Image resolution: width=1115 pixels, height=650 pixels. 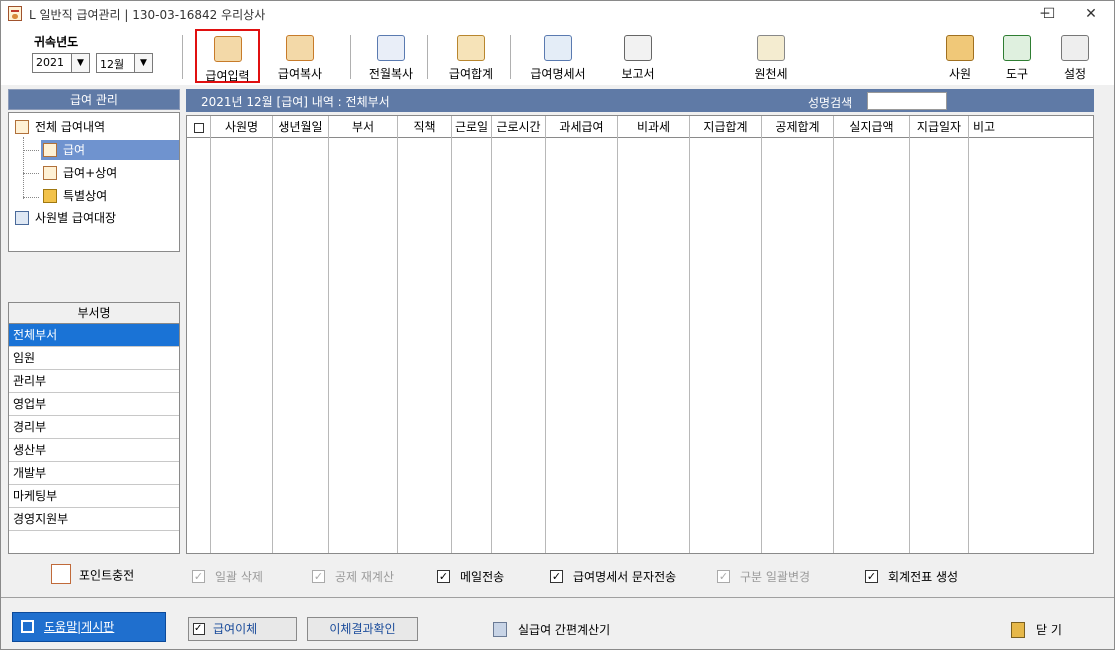 What do you see at coordinates (1017, 56) in the screenshot?
I see `tool-button: 도구` at bounding box center [1017, 56].